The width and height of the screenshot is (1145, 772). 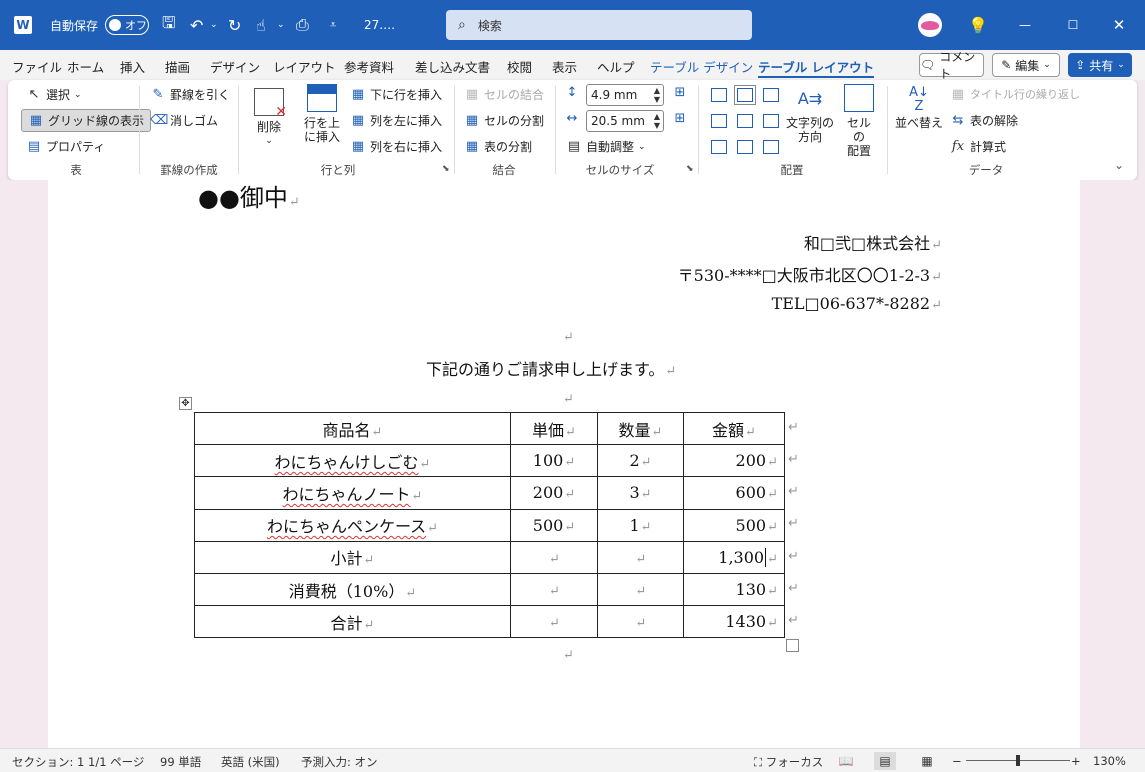 I want to click on addressee-heading: ●●御中↵, so click(x=249, y=196).